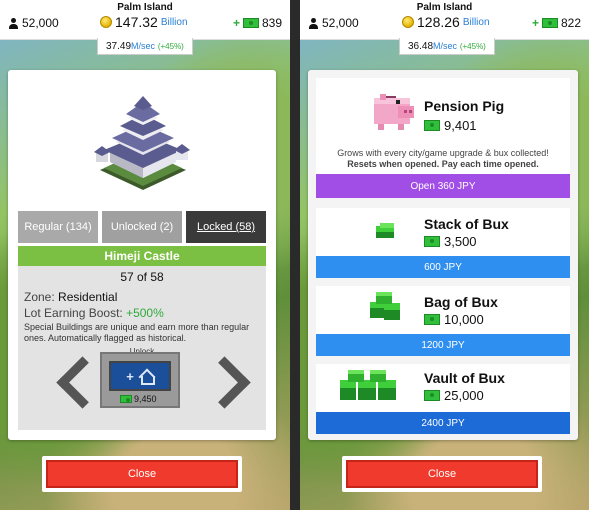  I want to click on tab-unlocked: Unlocked (2), so click(142, 227).